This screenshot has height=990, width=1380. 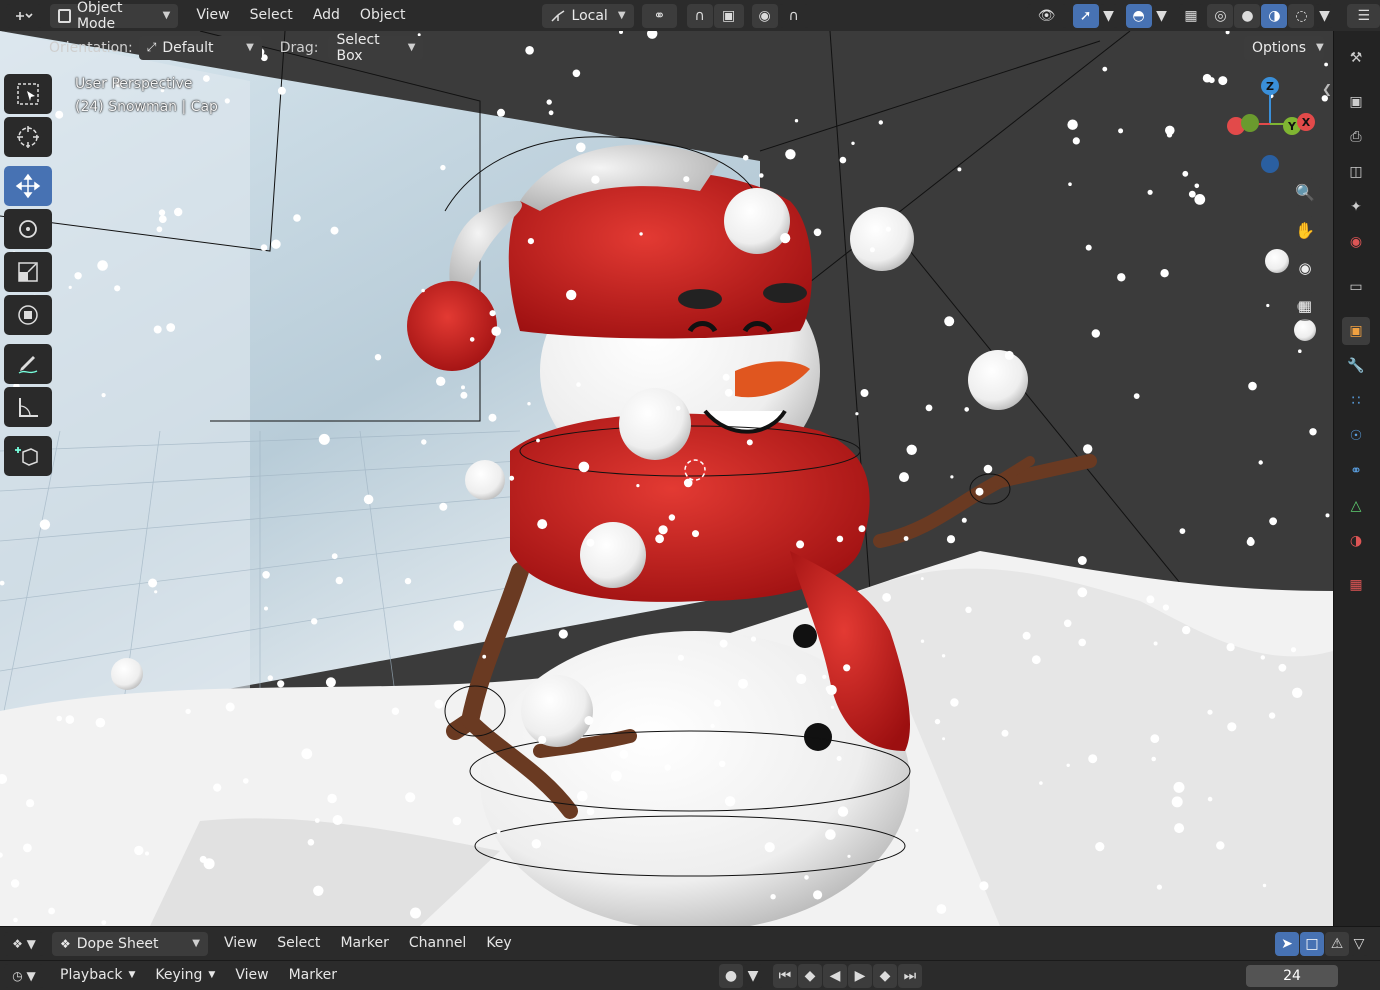 I want to click on add-cube-tool, so click(x=28, y=456).